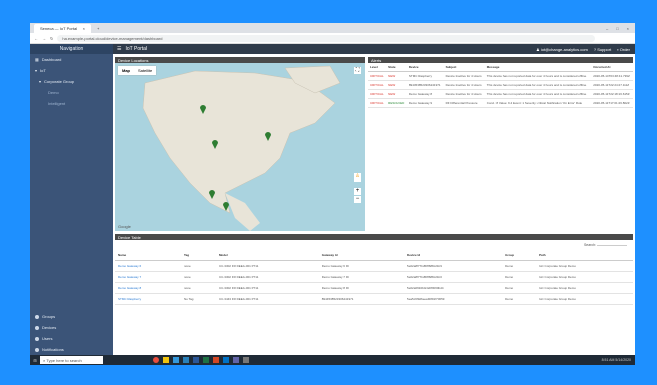 This screenshot has height=385, width=657. I want to click on excel-icon, so click(206, 360).